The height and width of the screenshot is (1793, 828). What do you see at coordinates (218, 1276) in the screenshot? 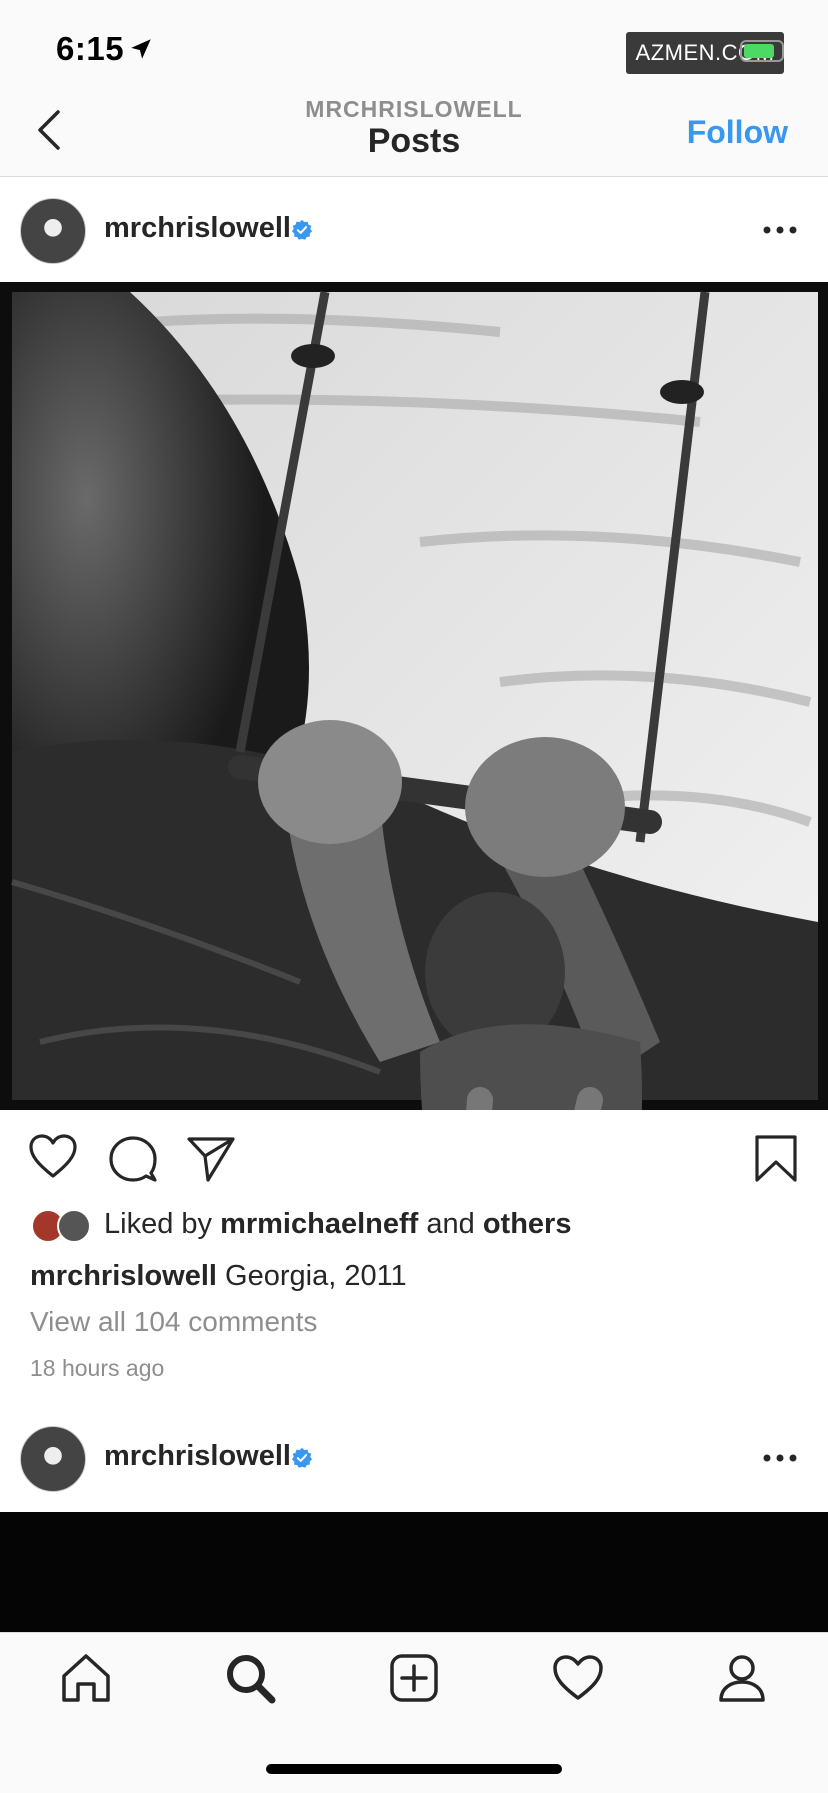
I see `post-caption: mrchrislowell Georgia, 2011` at bounding box center [218, 1276].